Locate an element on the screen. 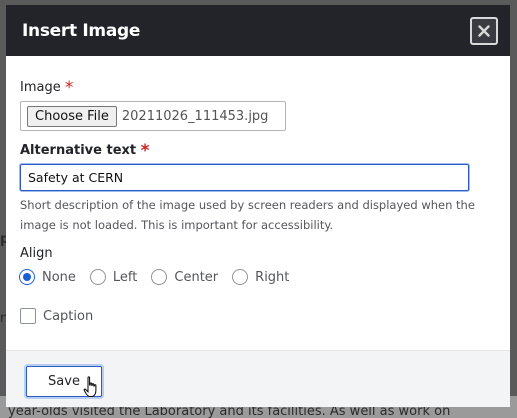 This screenshot has width=517, height=418. caption-checkbox is located at coordinates (28, 316).